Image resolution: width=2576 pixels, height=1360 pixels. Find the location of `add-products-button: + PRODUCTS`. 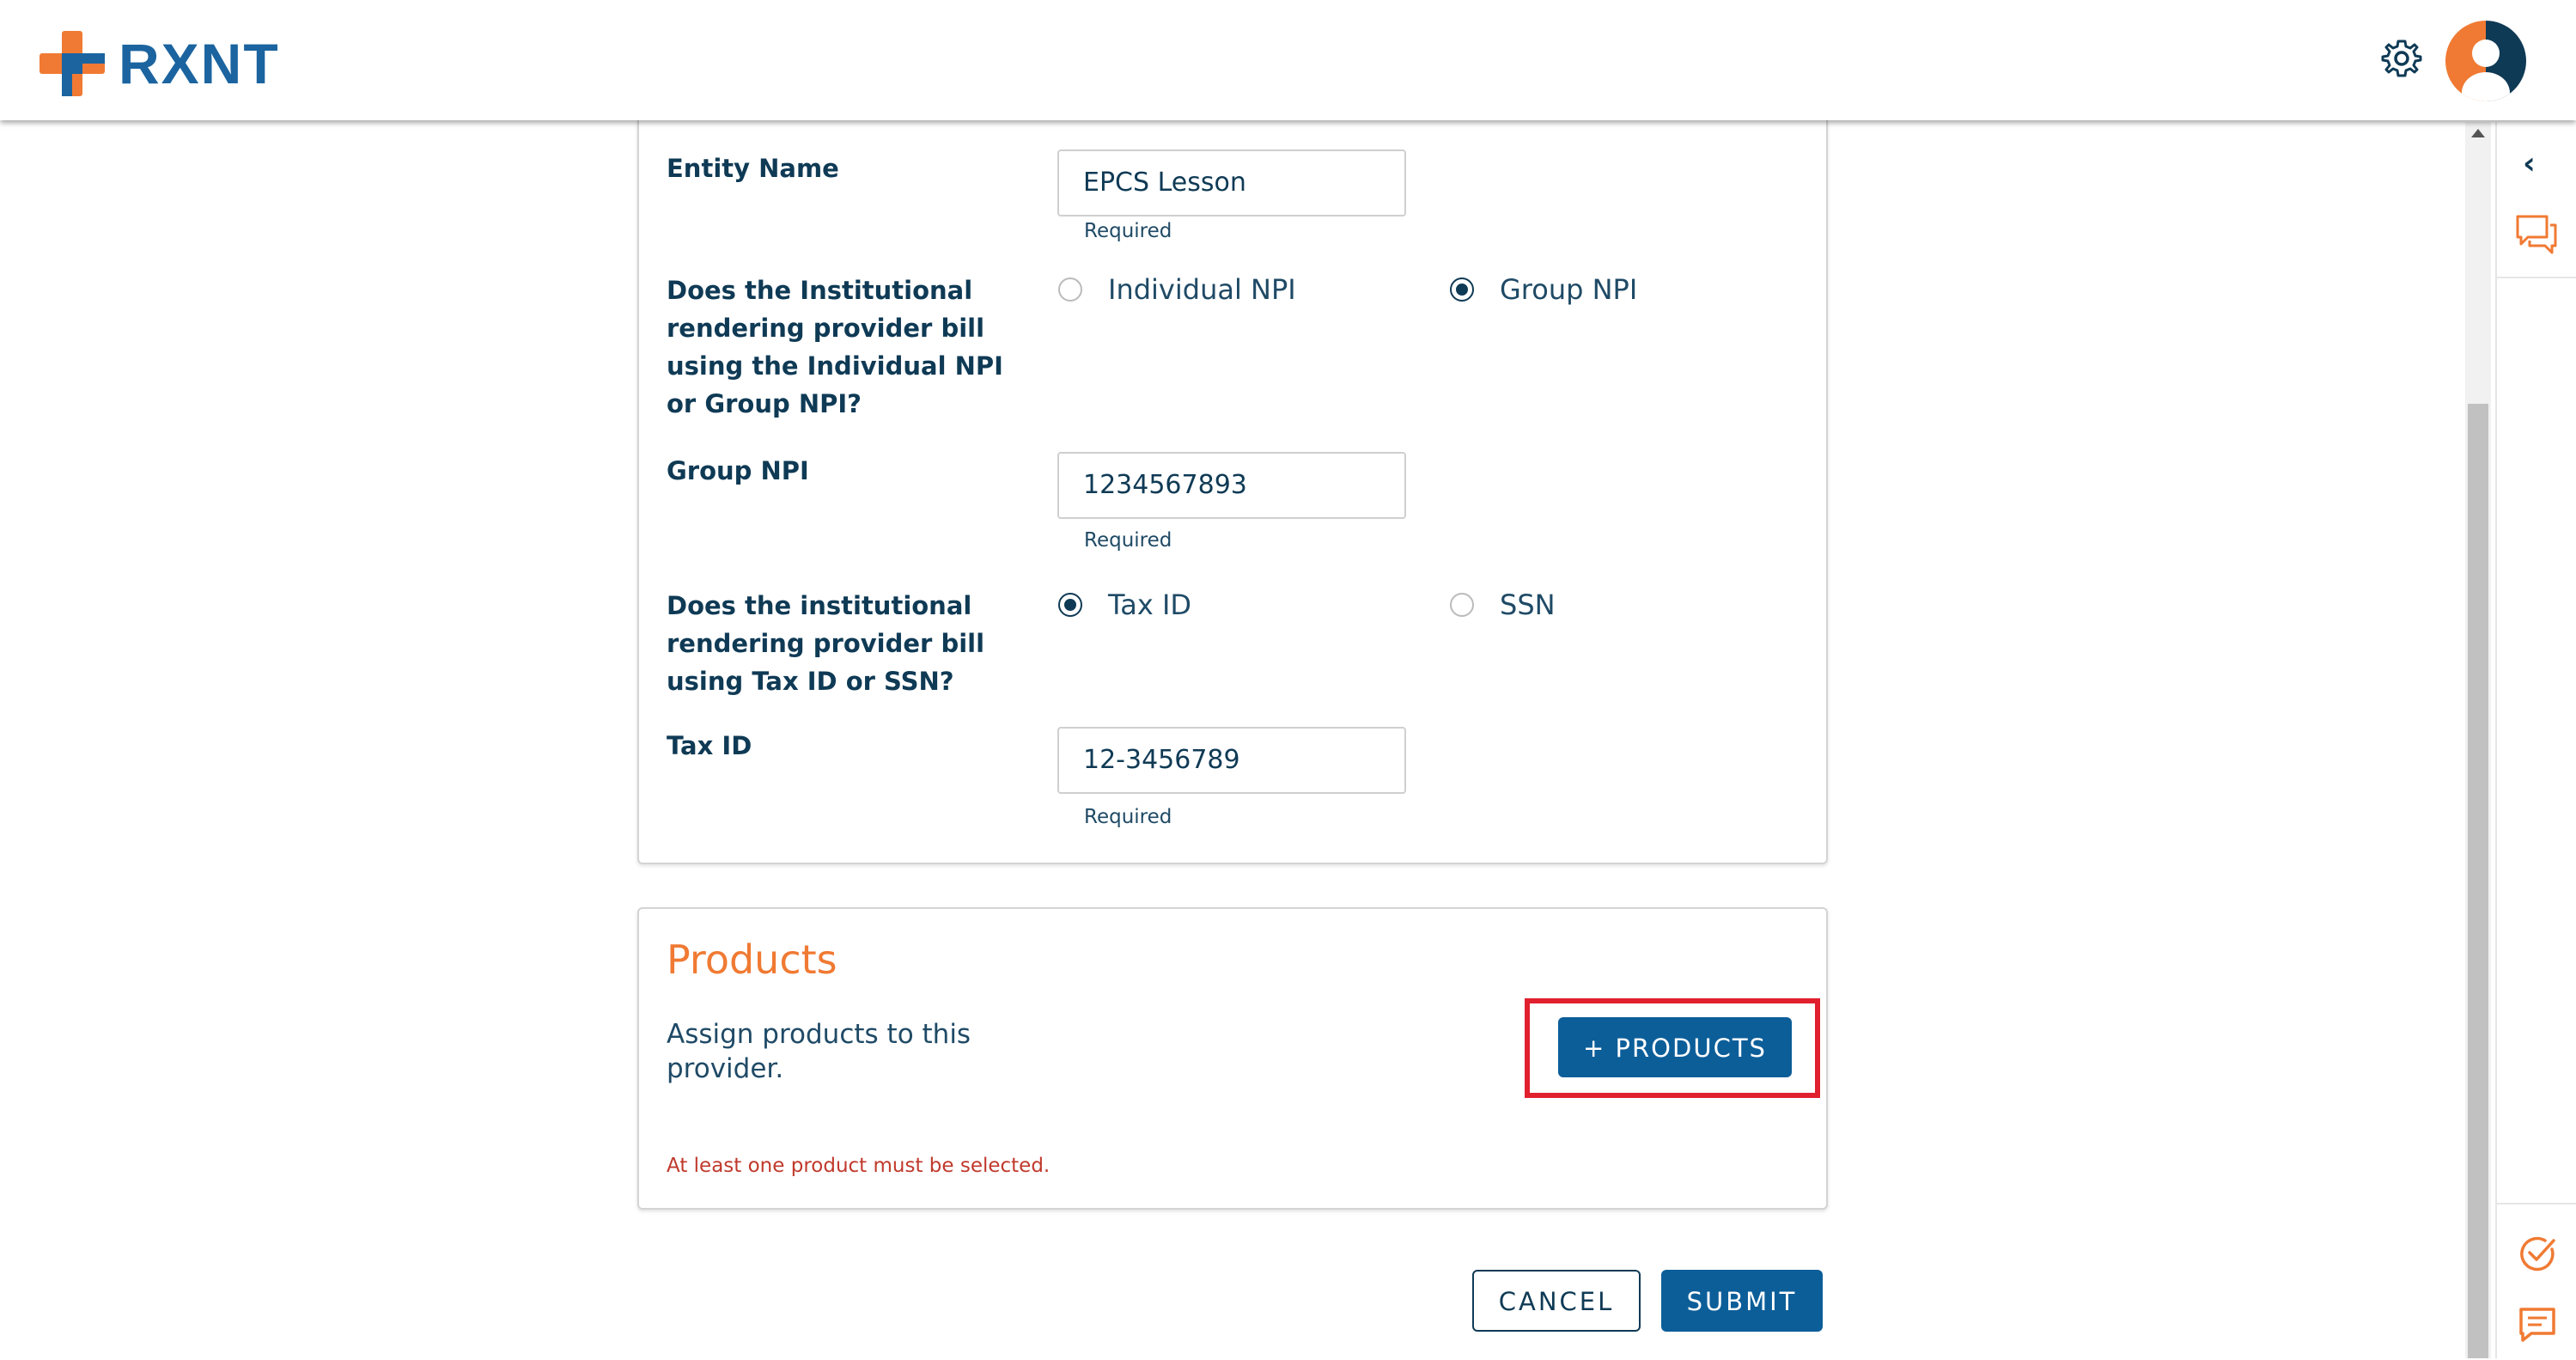

add-products-button: + PRODUCTS is located at coordinates (1675, 1047).